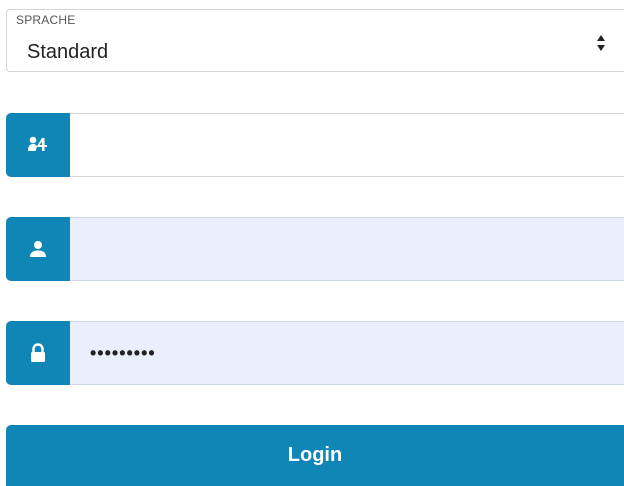  I want to click on language-selected-value: Standard, so click(68, 52).